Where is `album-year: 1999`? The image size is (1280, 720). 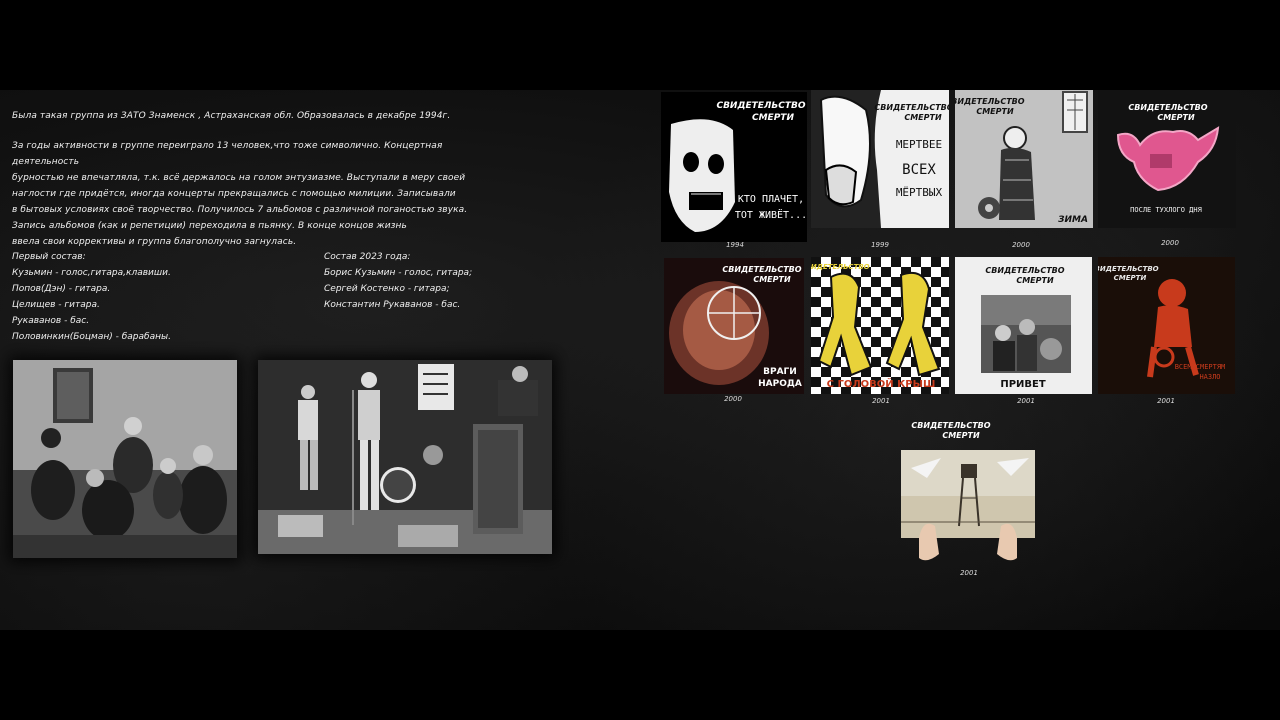 album-year: 1999 is located at coordinates (880, 245).